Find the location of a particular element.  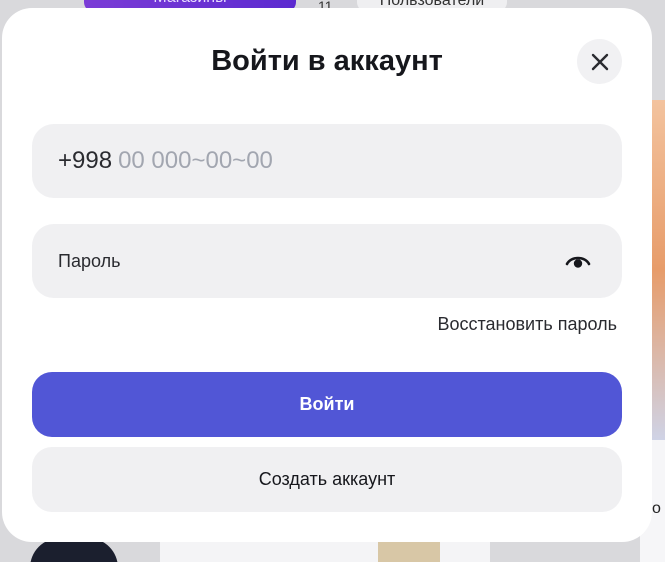

modal-title: Войти в аккаунт is located at coordinates (327, 61).